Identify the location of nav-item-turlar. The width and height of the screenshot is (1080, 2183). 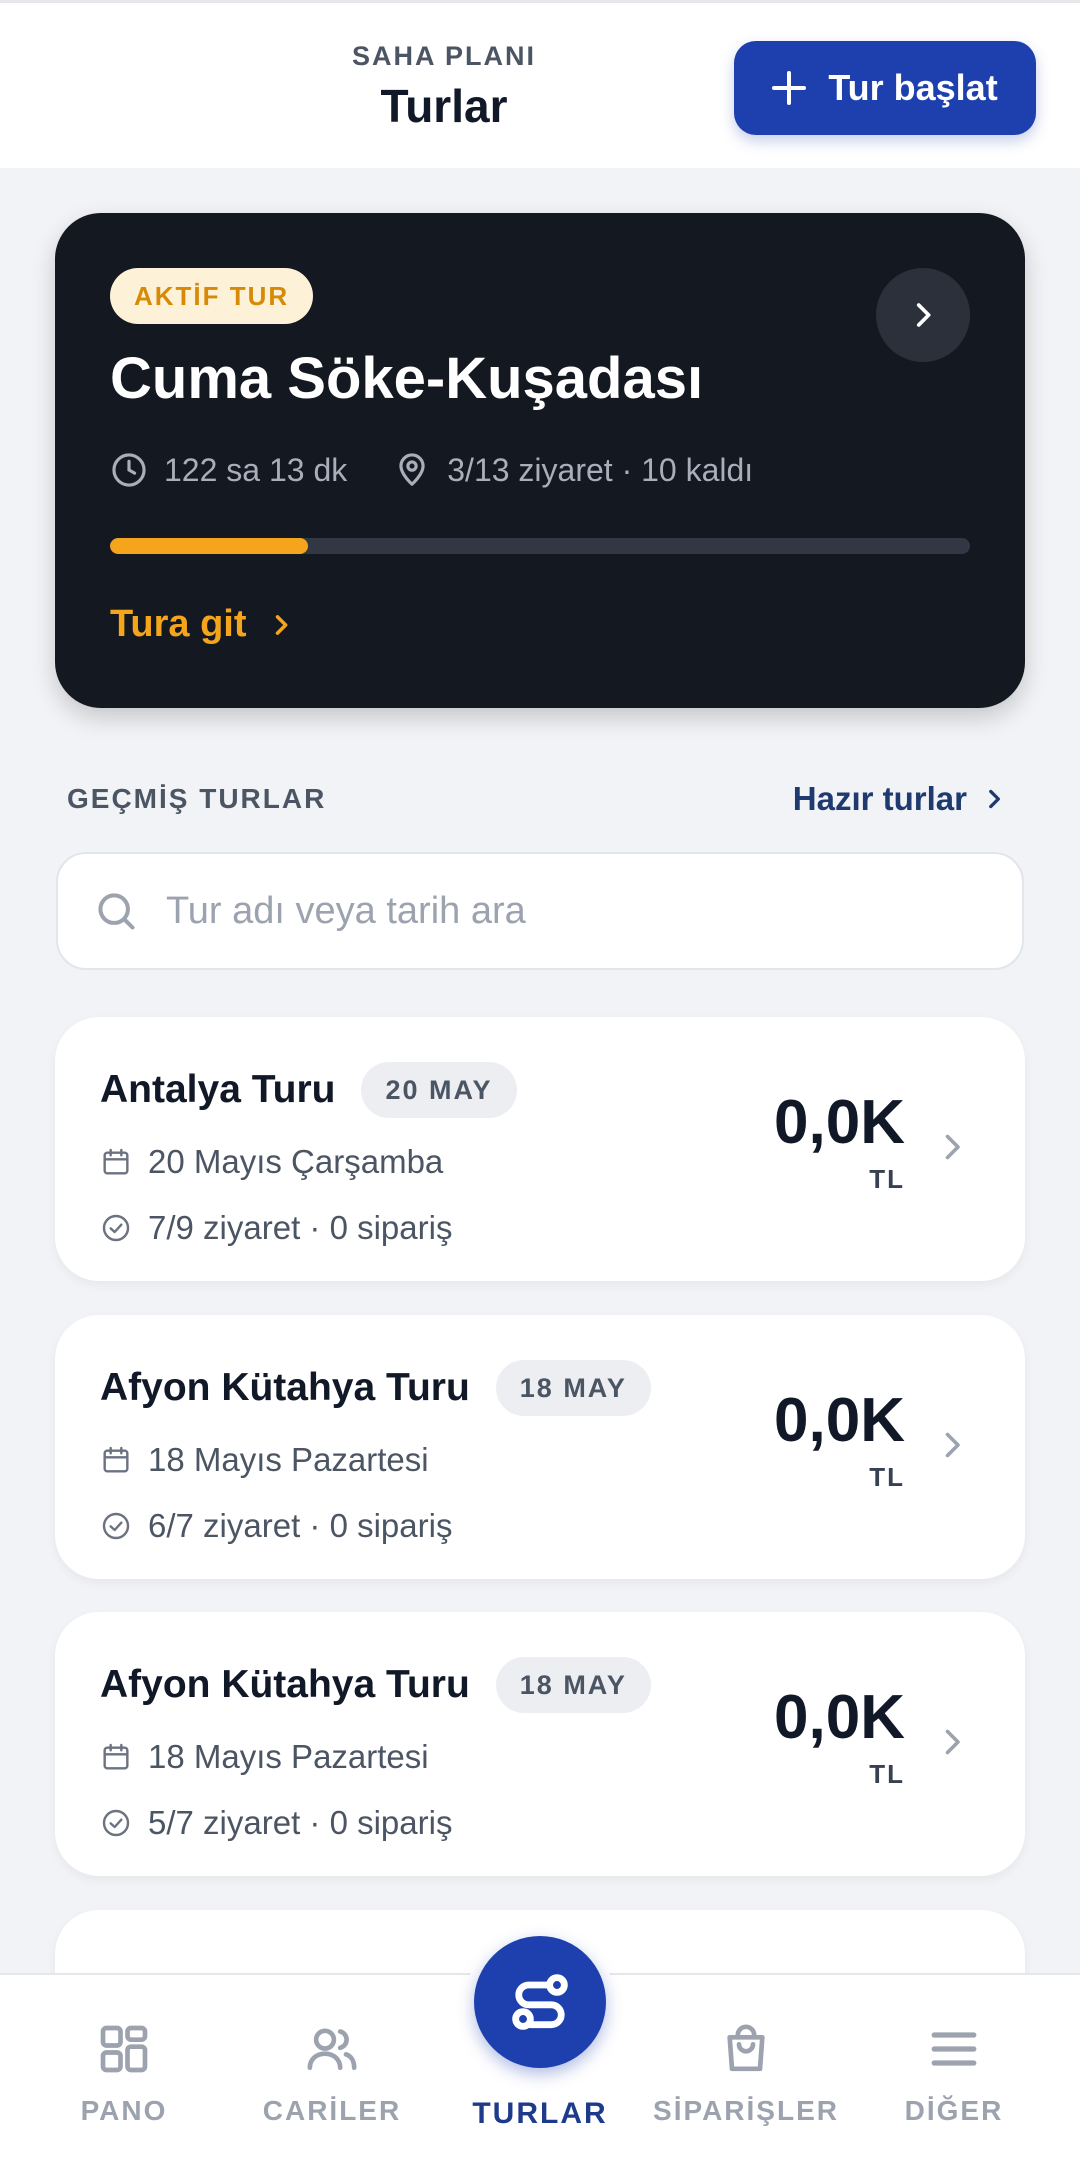
(540, 2002).